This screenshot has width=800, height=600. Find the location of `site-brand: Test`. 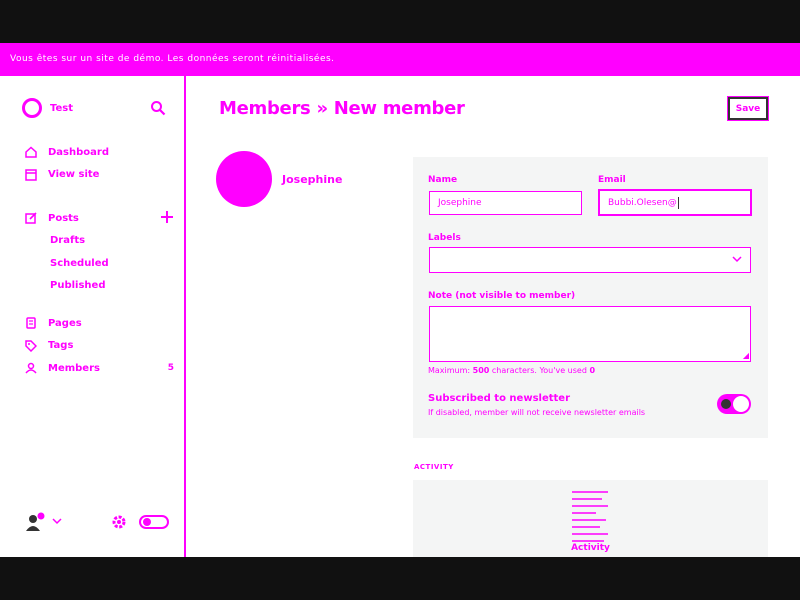

site-brand: Test is located at coordinates (47, 108).